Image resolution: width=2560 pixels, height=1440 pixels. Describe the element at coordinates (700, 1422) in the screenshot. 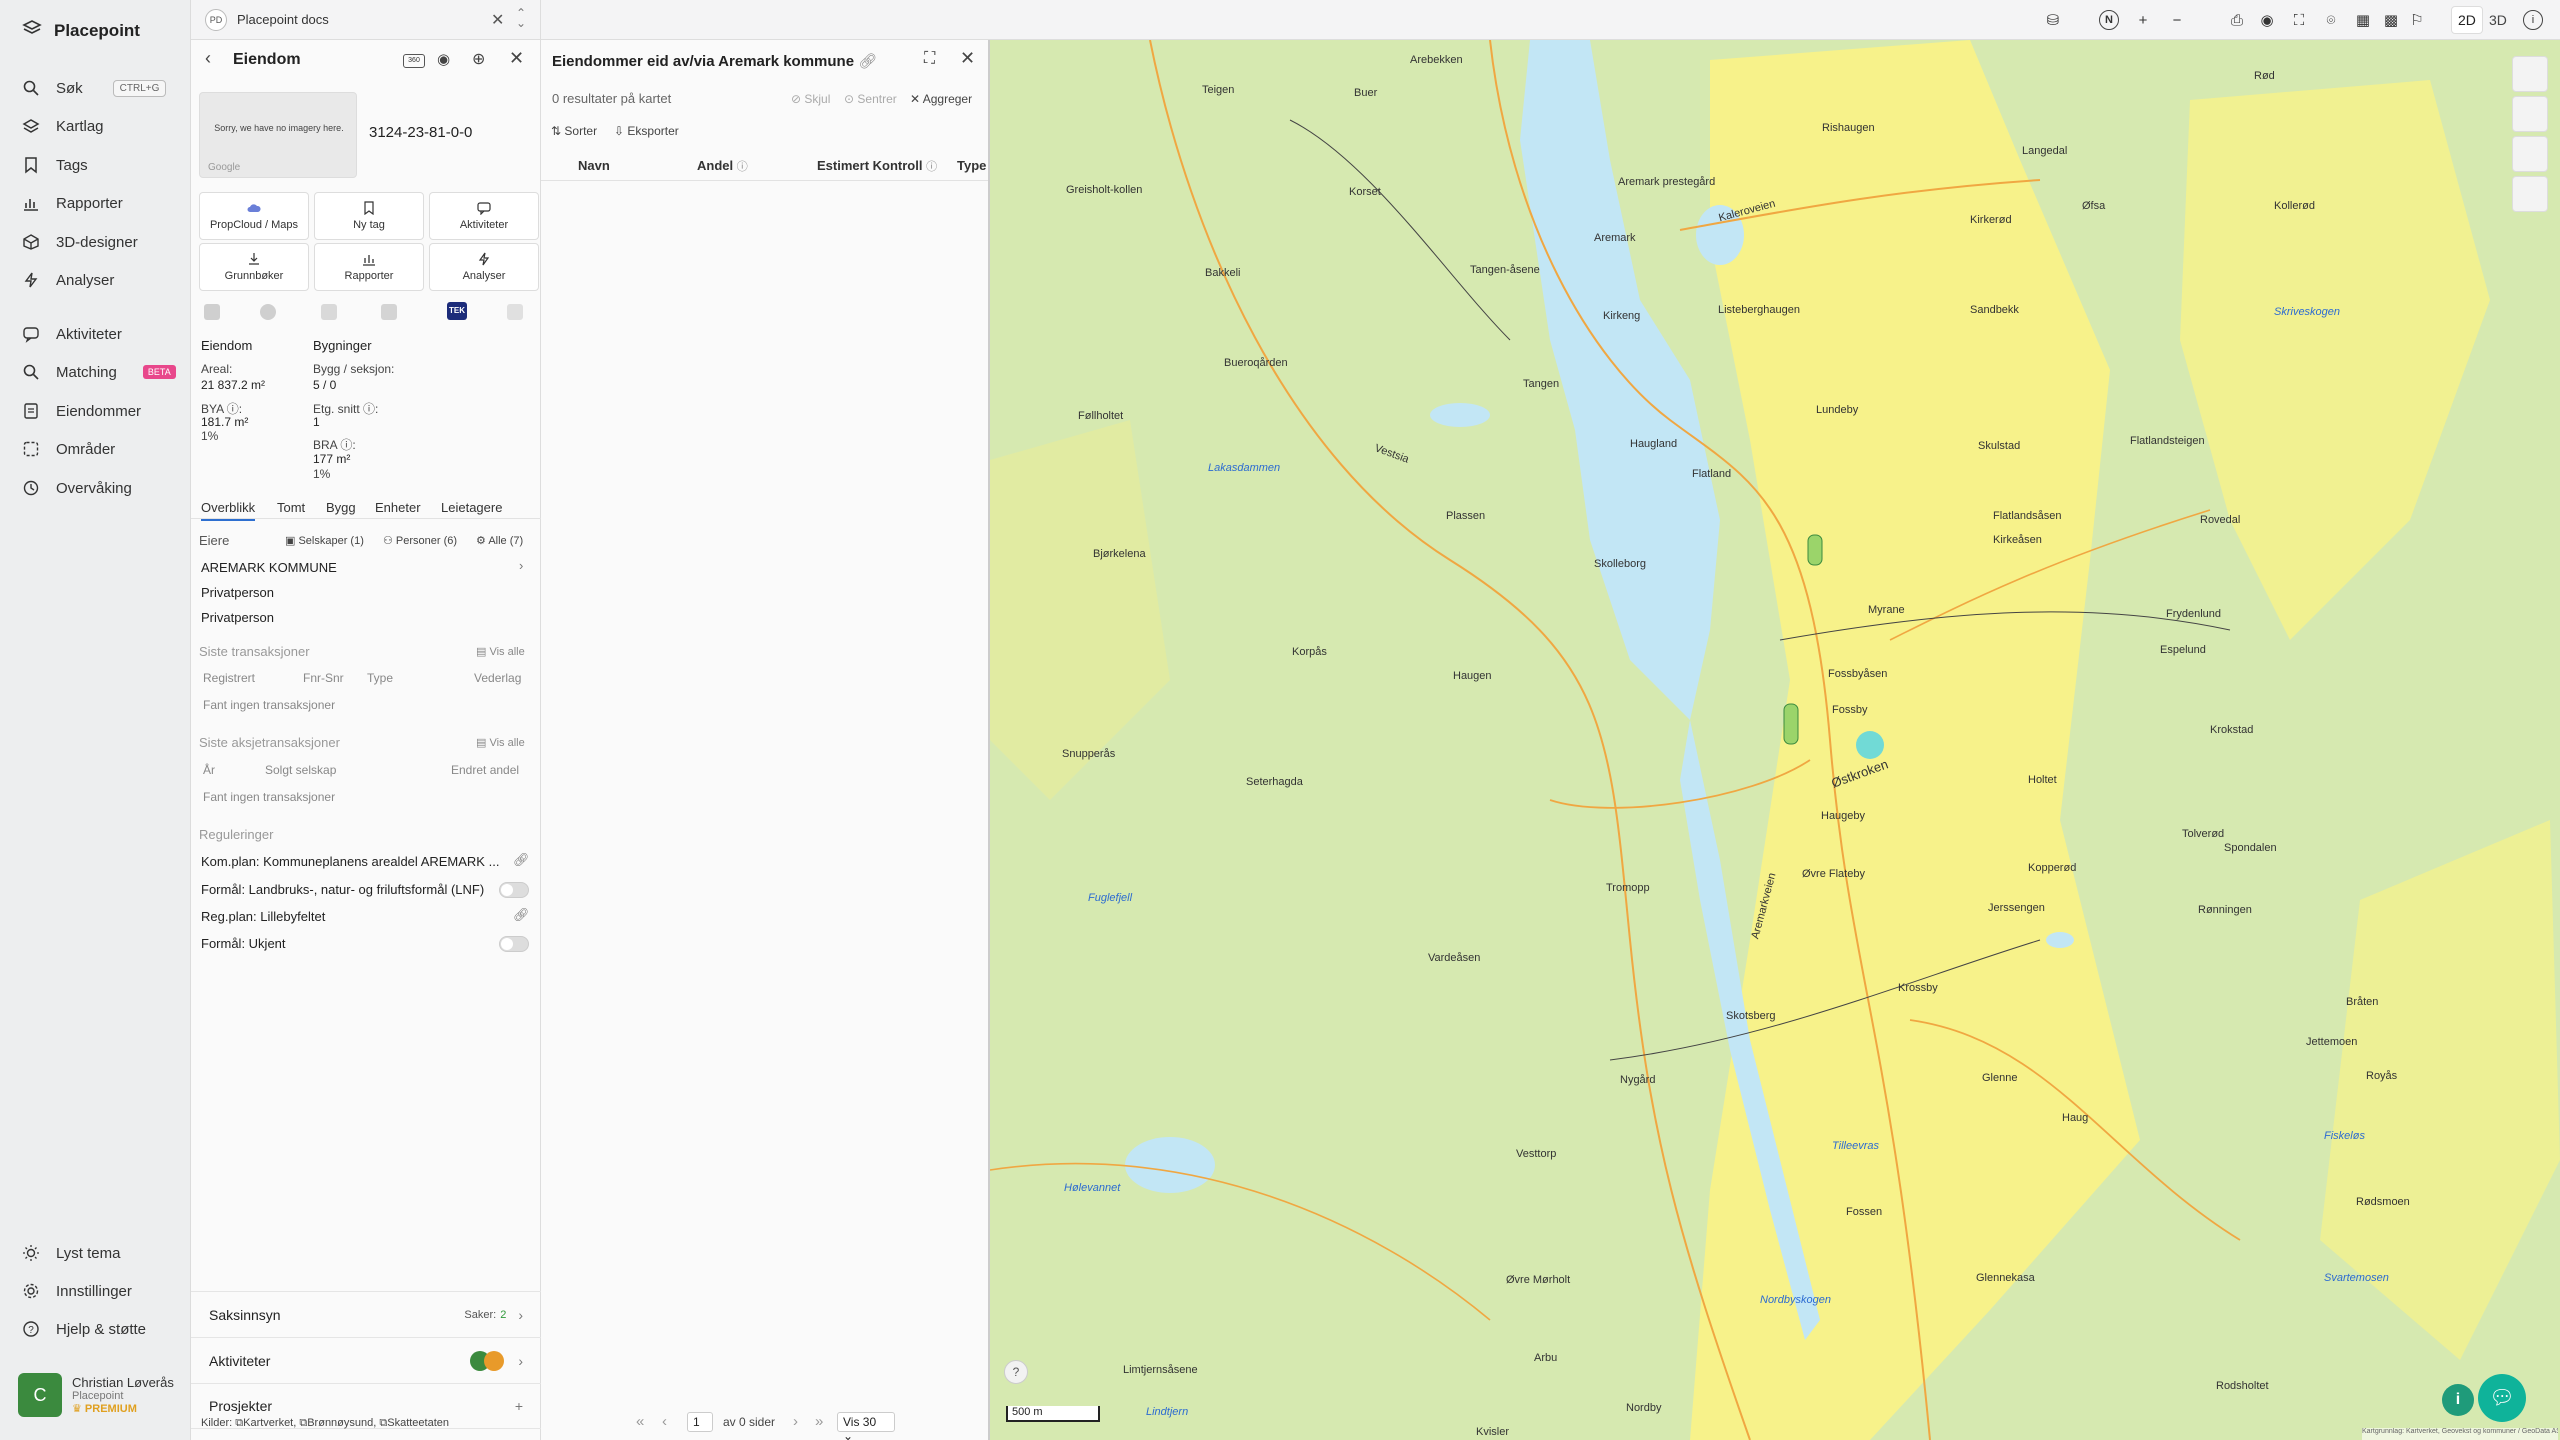

I see `page-input: 1` at that location.